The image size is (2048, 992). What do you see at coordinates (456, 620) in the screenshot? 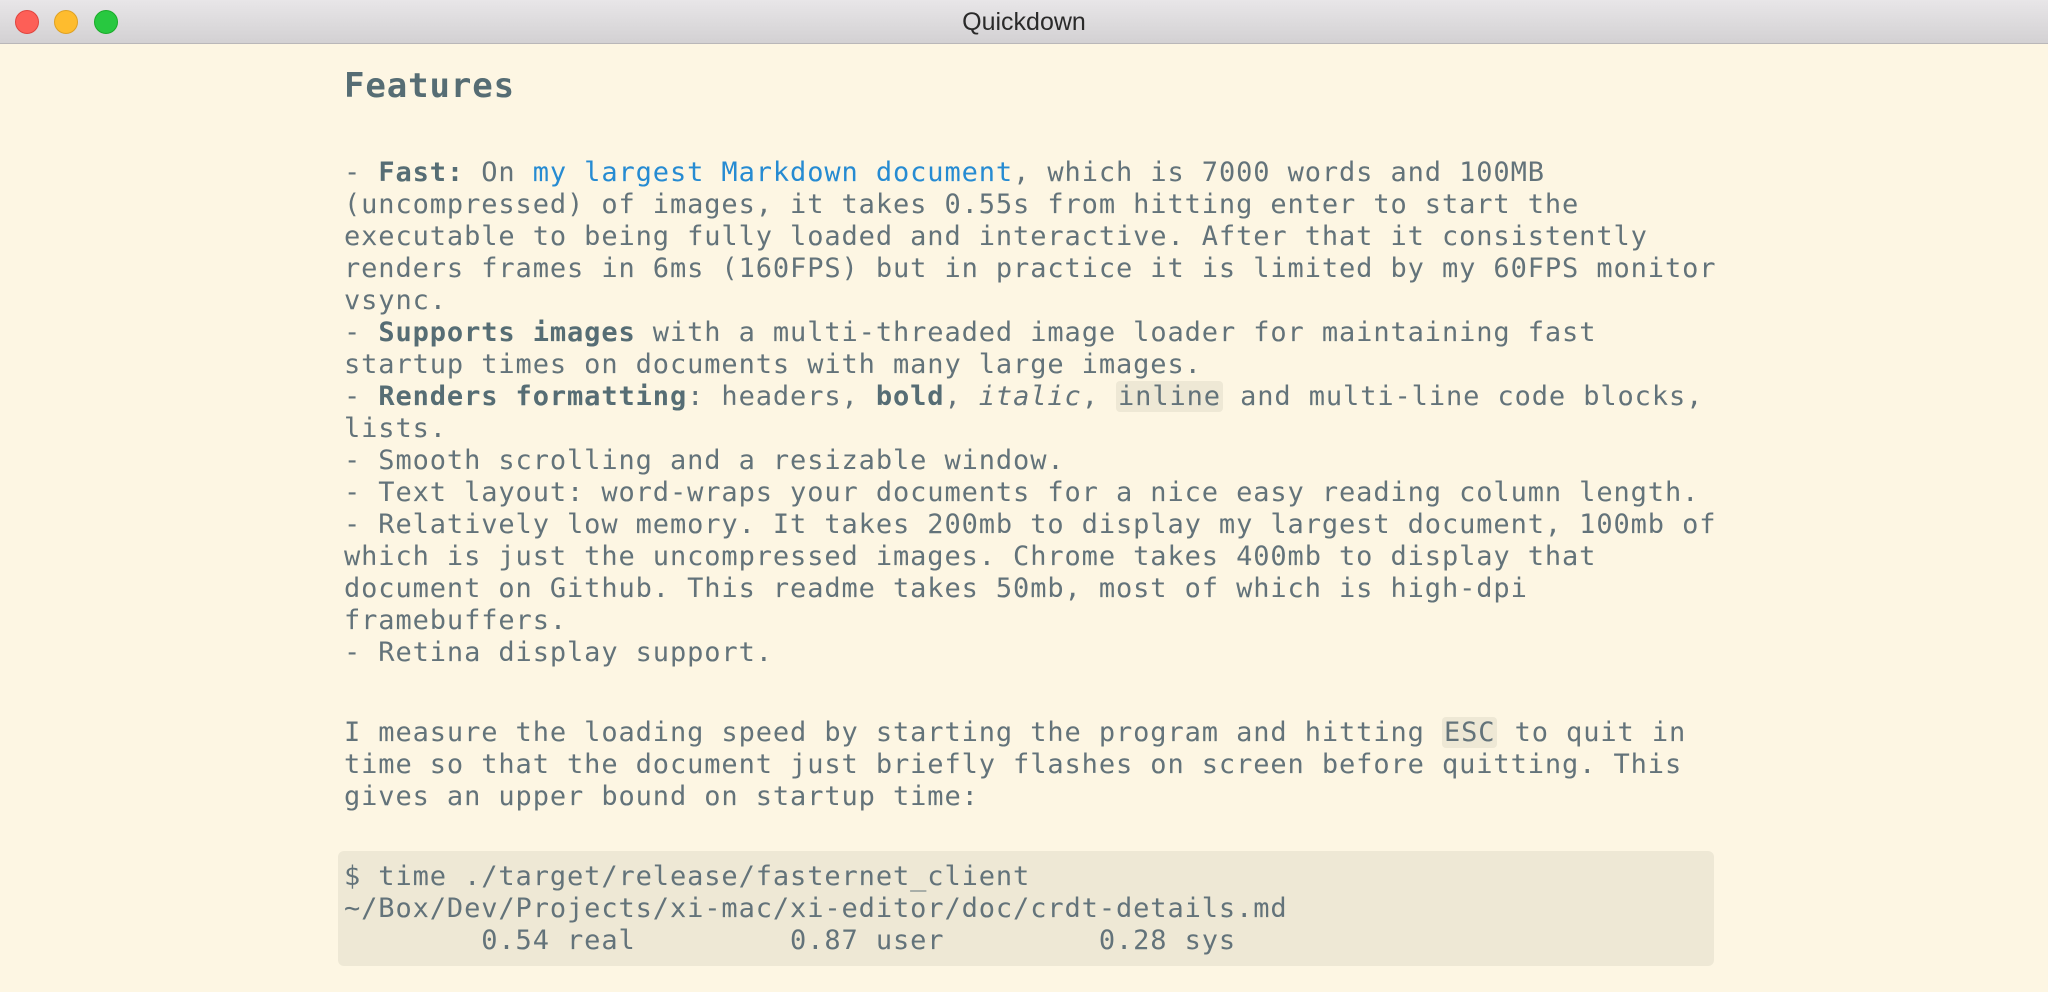
I see `text-run: framebuffers.` at bounding box center [456, 620].